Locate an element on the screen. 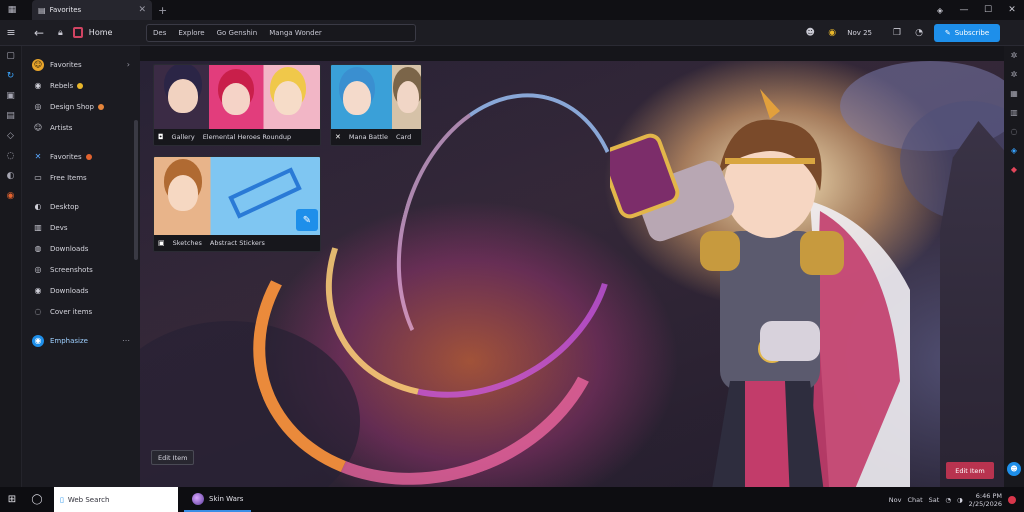 This screenshot has height=512, width=1024. user-icon: ☻ is located at coordinates (810, 33).